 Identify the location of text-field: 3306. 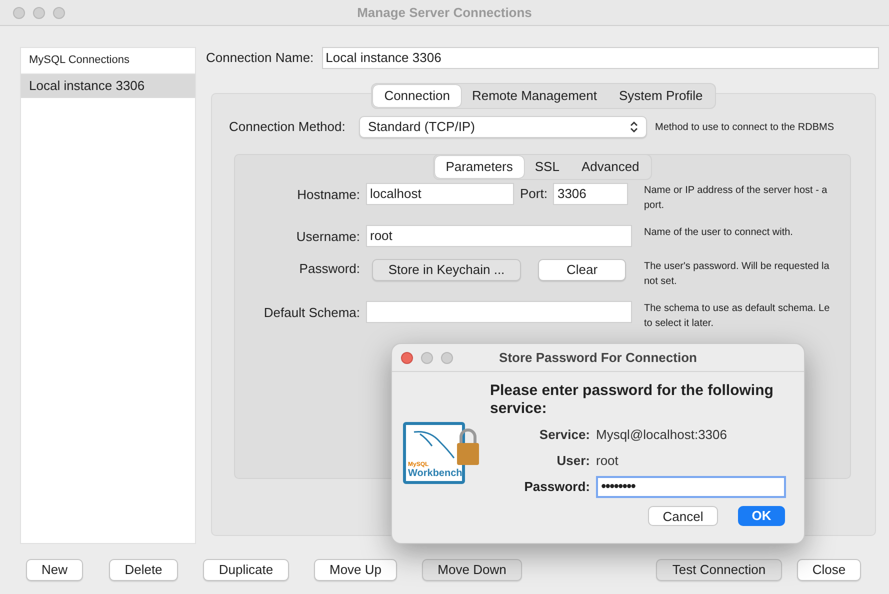
(590, 194).